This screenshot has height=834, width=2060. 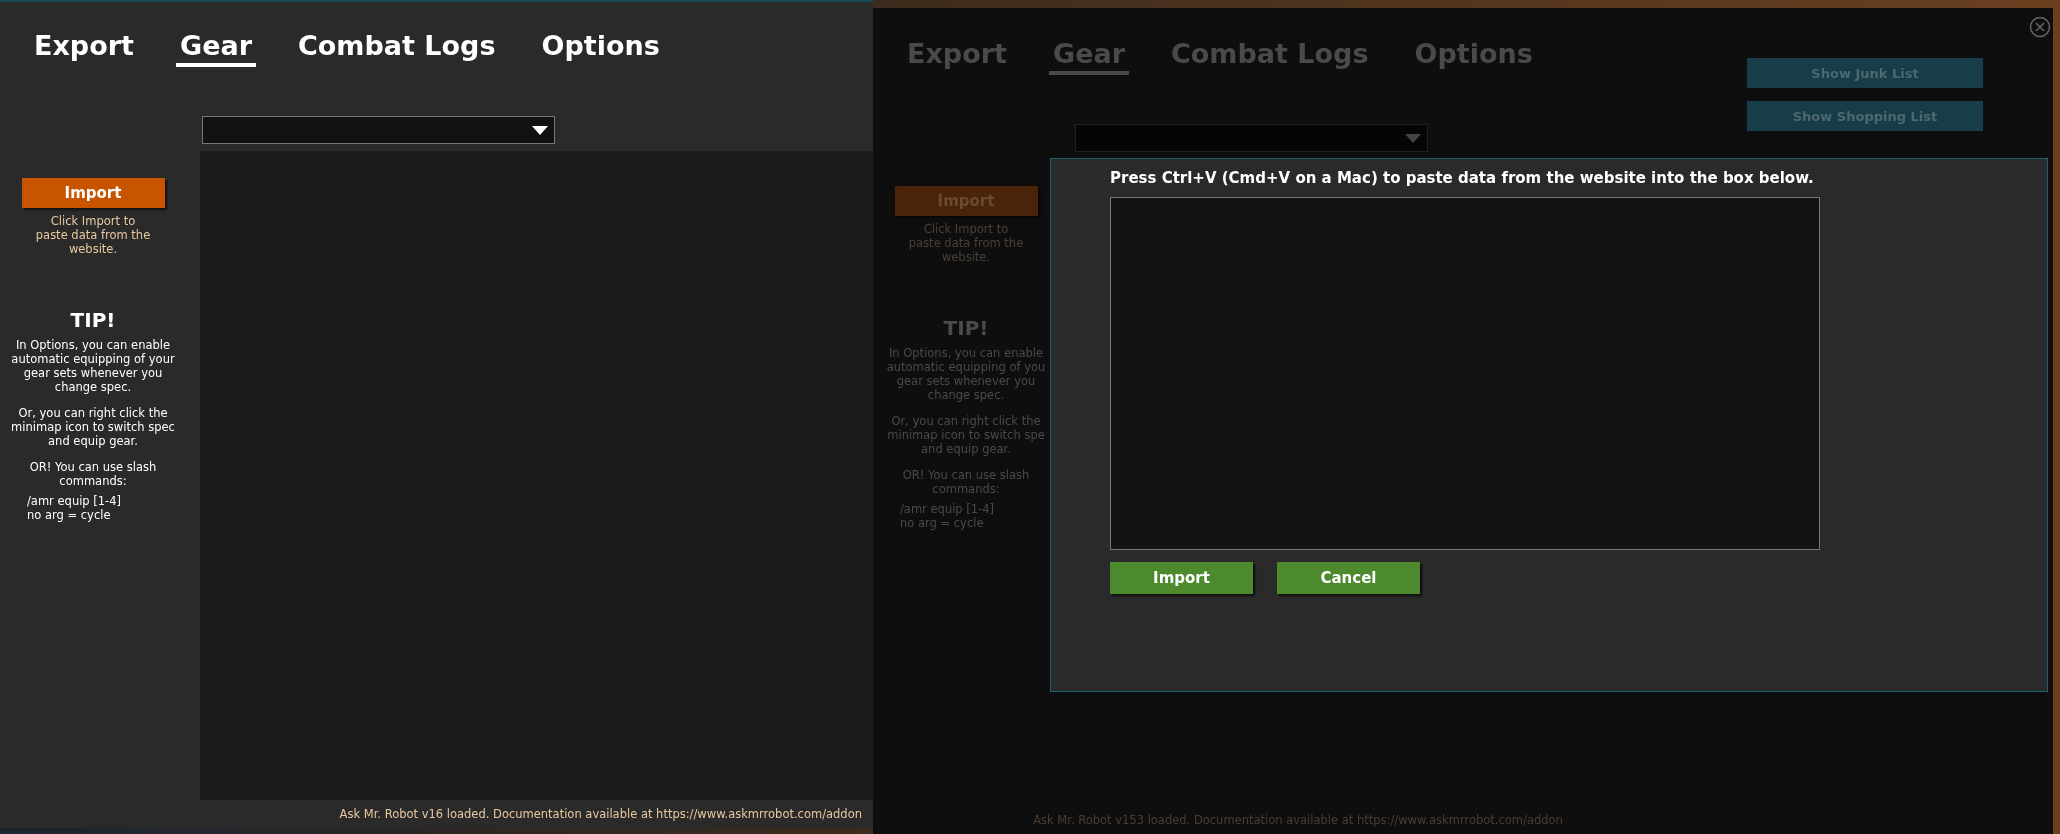 I want to click on close-button, so click(x=2040, y=27).